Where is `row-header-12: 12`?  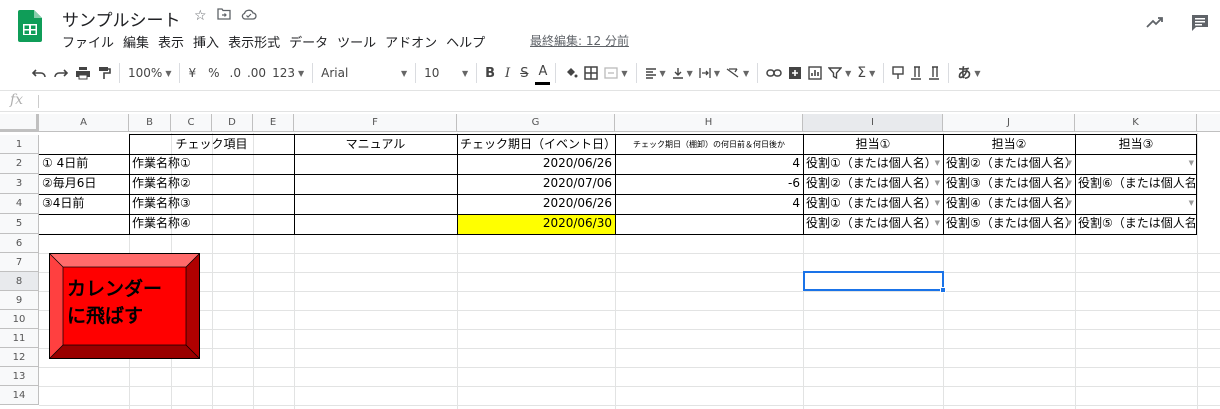
row-header-12: 12 is located at coordinates (19, 357).